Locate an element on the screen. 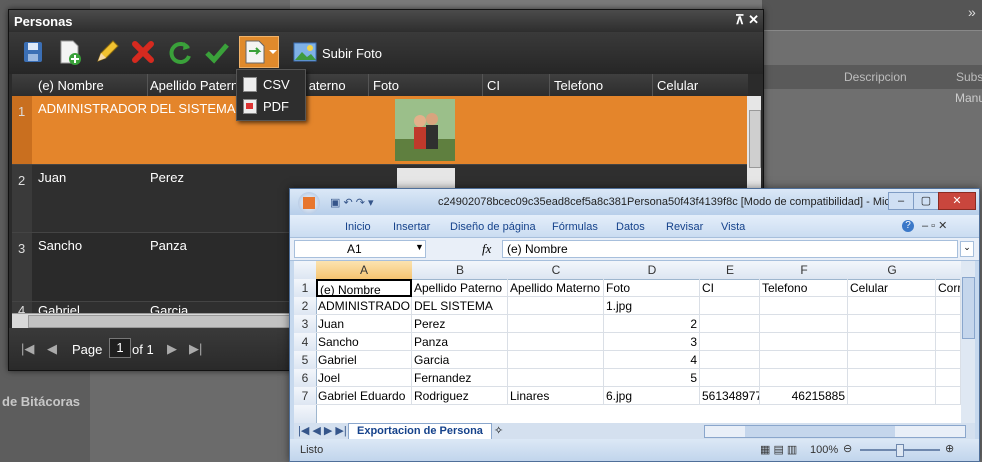  sheet-cell: Fernandez is located at coordinates (460, 378).